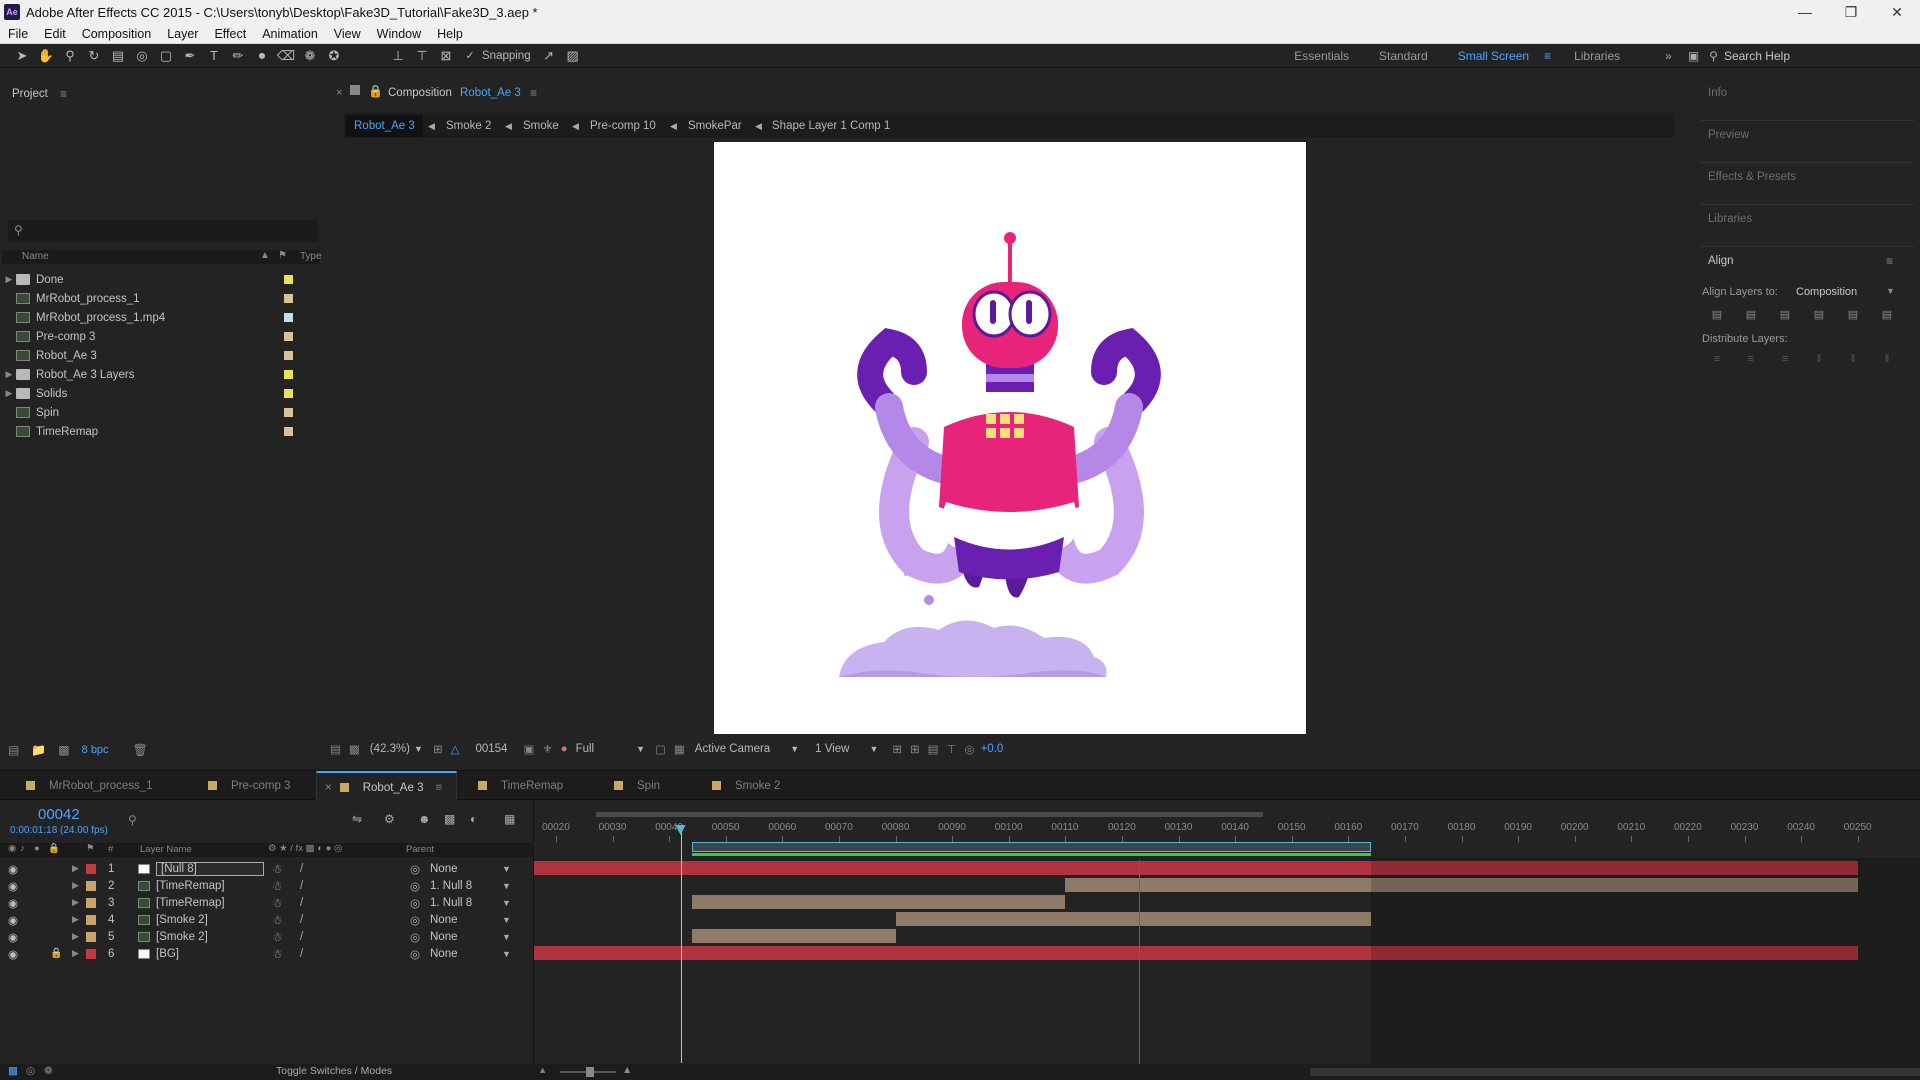  Describe the element at coordinates (214, 56) in the screenshot. I see `type-tool-icon: T` at that location.